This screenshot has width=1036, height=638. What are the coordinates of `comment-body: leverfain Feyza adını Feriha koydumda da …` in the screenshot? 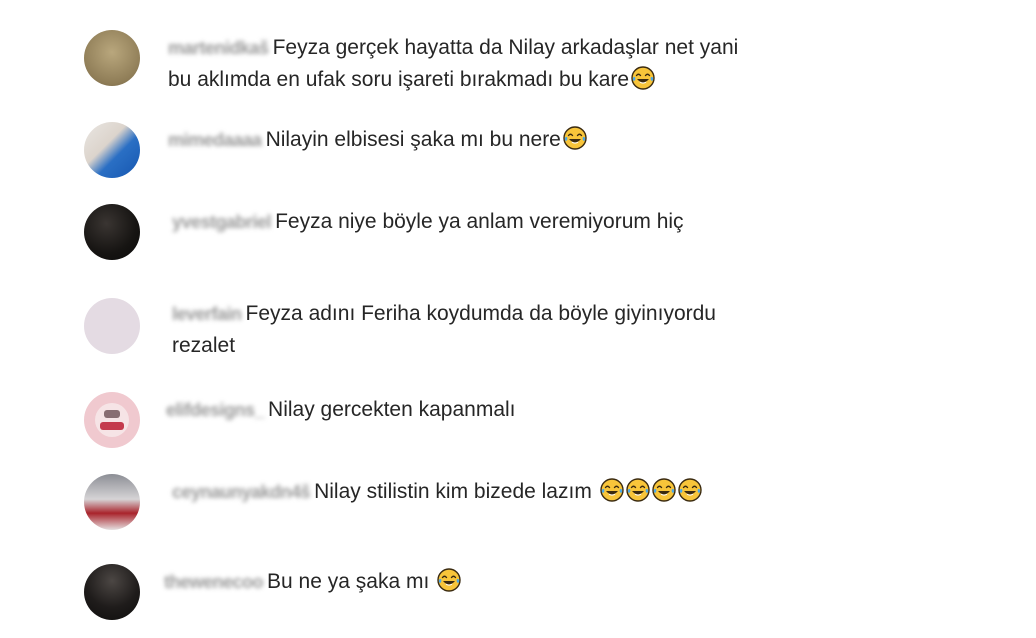 It's located at (512, 330).